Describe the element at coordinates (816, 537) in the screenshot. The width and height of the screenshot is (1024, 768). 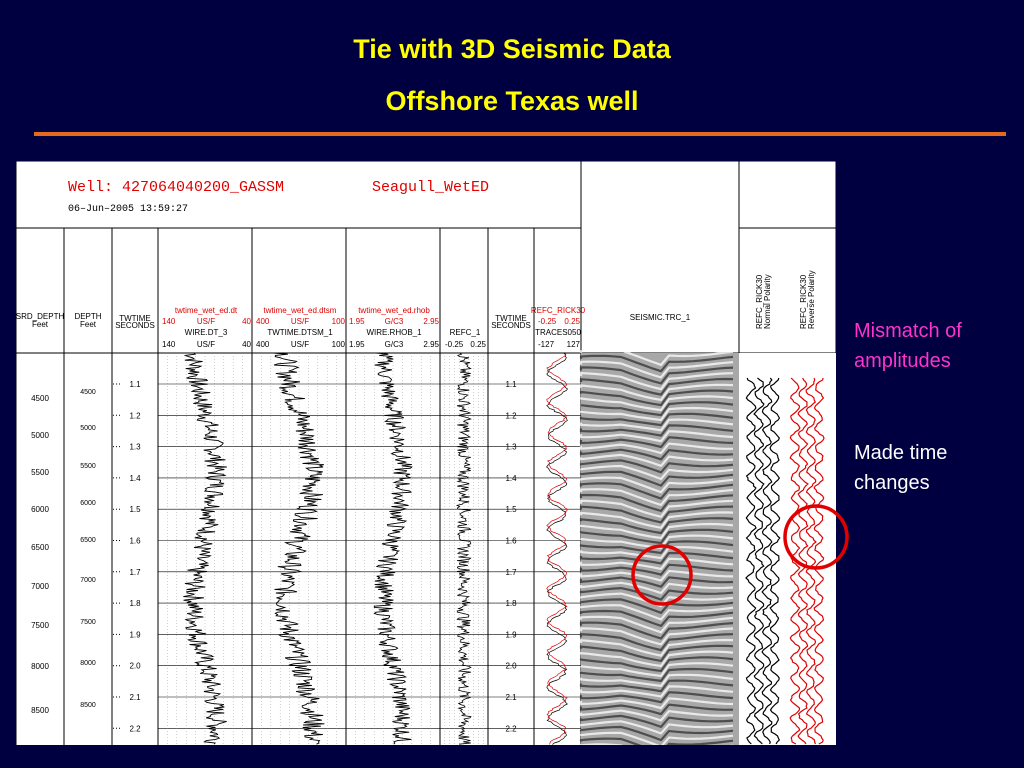
I see `highlight-circle-synthetic` at that location.